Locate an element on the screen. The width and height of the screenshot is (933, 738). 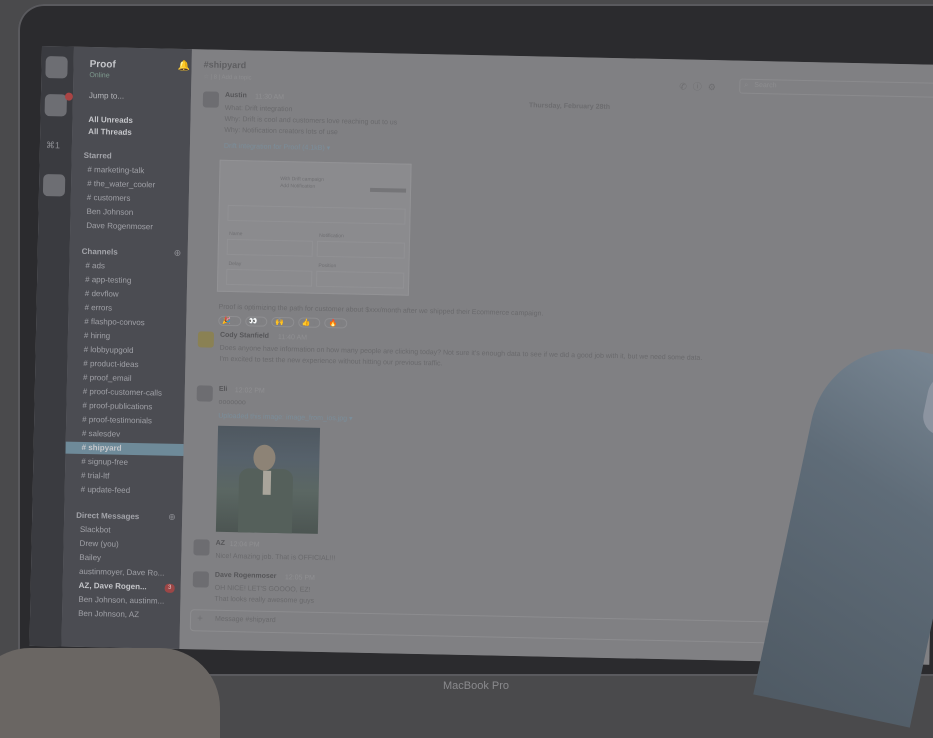
sidebar-item-starred: Ben Johnson is located at coordinates (109, 212).